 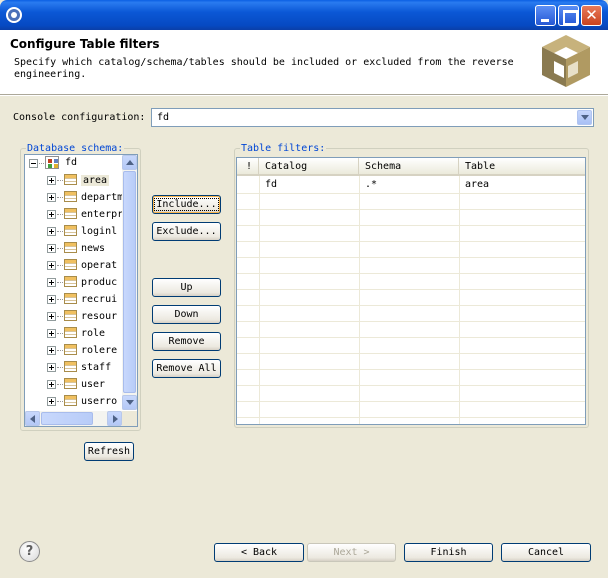 I want to click on tree-vertical-scrollbar, so click(x=129, y=282).